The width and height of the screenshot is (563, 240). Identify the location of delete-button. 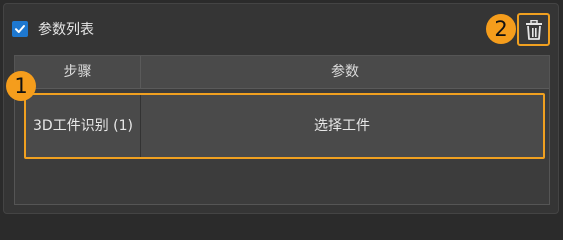
(533, 29).